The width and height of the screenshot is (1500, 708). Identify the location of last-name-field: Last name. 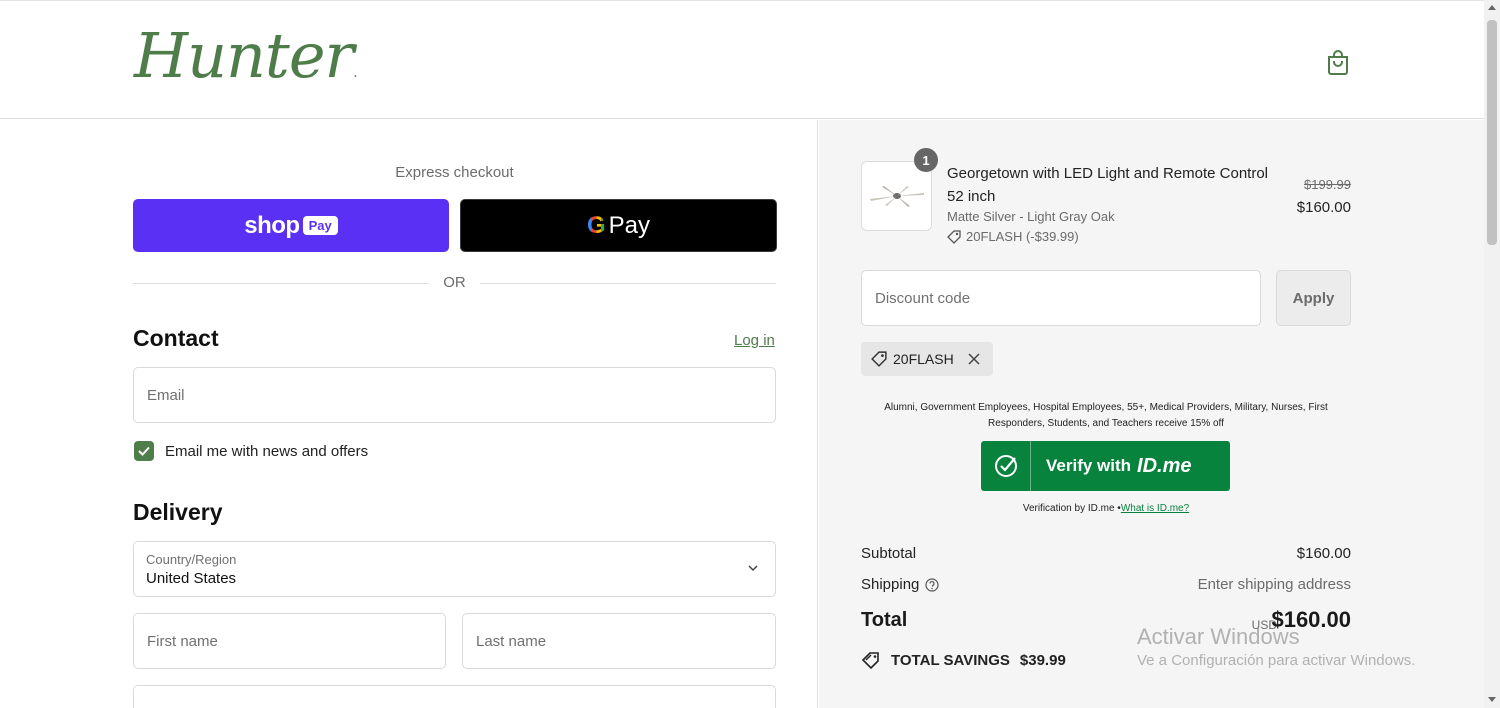
(619, 641).